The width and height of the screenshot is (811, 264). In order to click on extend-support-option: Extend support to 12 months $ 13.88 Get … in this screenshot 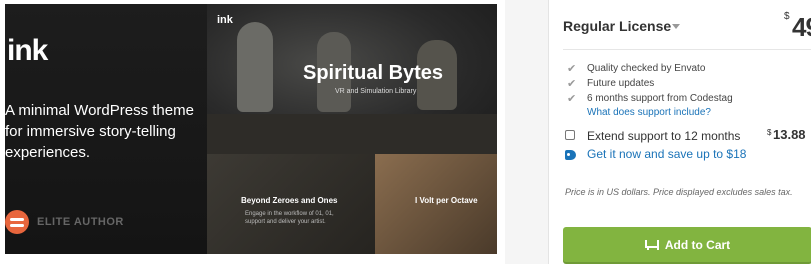, I will do `click(688, 146)`.